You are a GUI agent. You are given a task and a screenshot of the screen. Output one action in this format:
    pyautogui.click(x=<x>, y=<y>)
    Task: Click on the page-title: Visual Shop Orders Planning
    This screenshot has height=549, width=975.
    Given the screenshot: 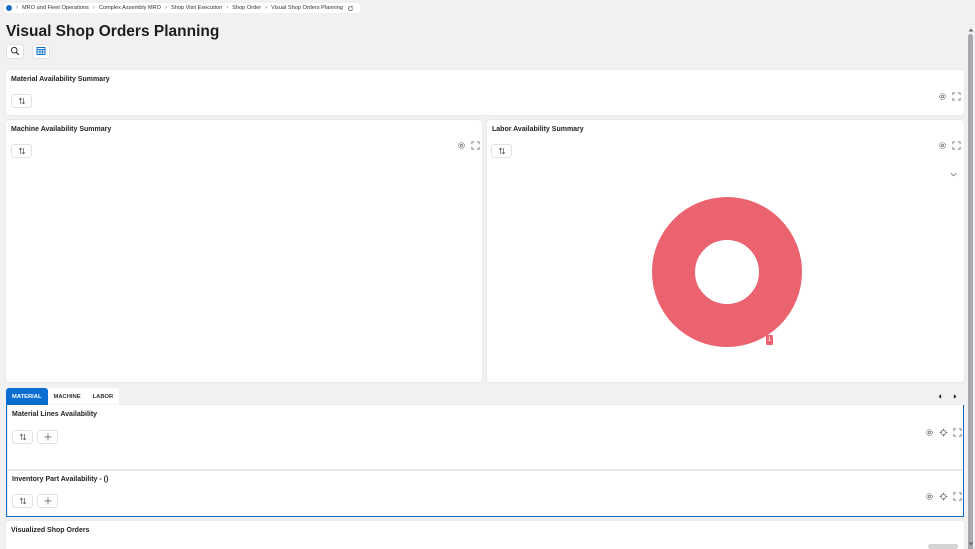 What is the action you would take?
    pyautogui.click(x=113, y=31)
    